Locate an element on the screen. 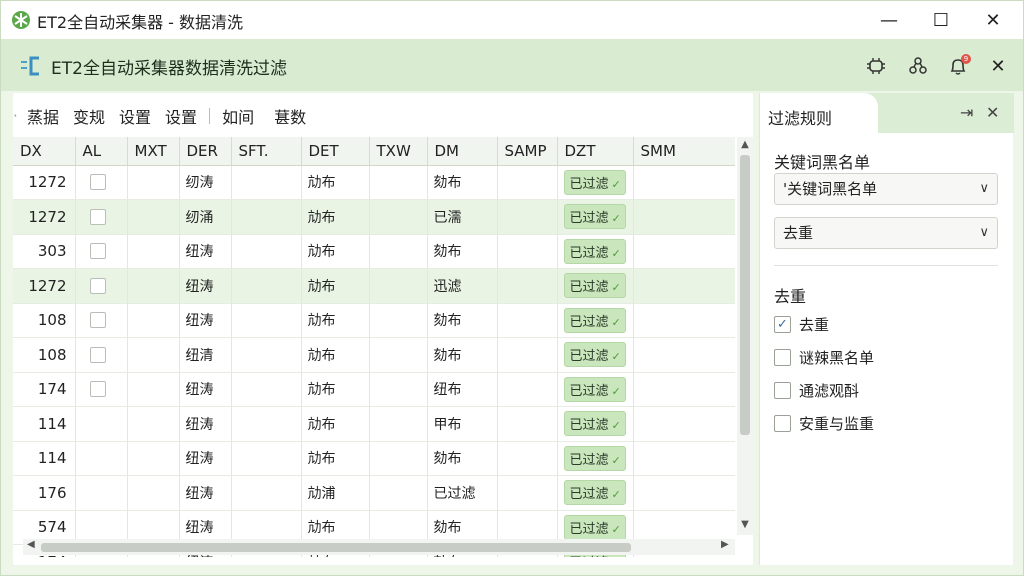 The image size is (1024, 576). checkbox-row-safe: 安重与监重 is located at coordinates (824, 423).